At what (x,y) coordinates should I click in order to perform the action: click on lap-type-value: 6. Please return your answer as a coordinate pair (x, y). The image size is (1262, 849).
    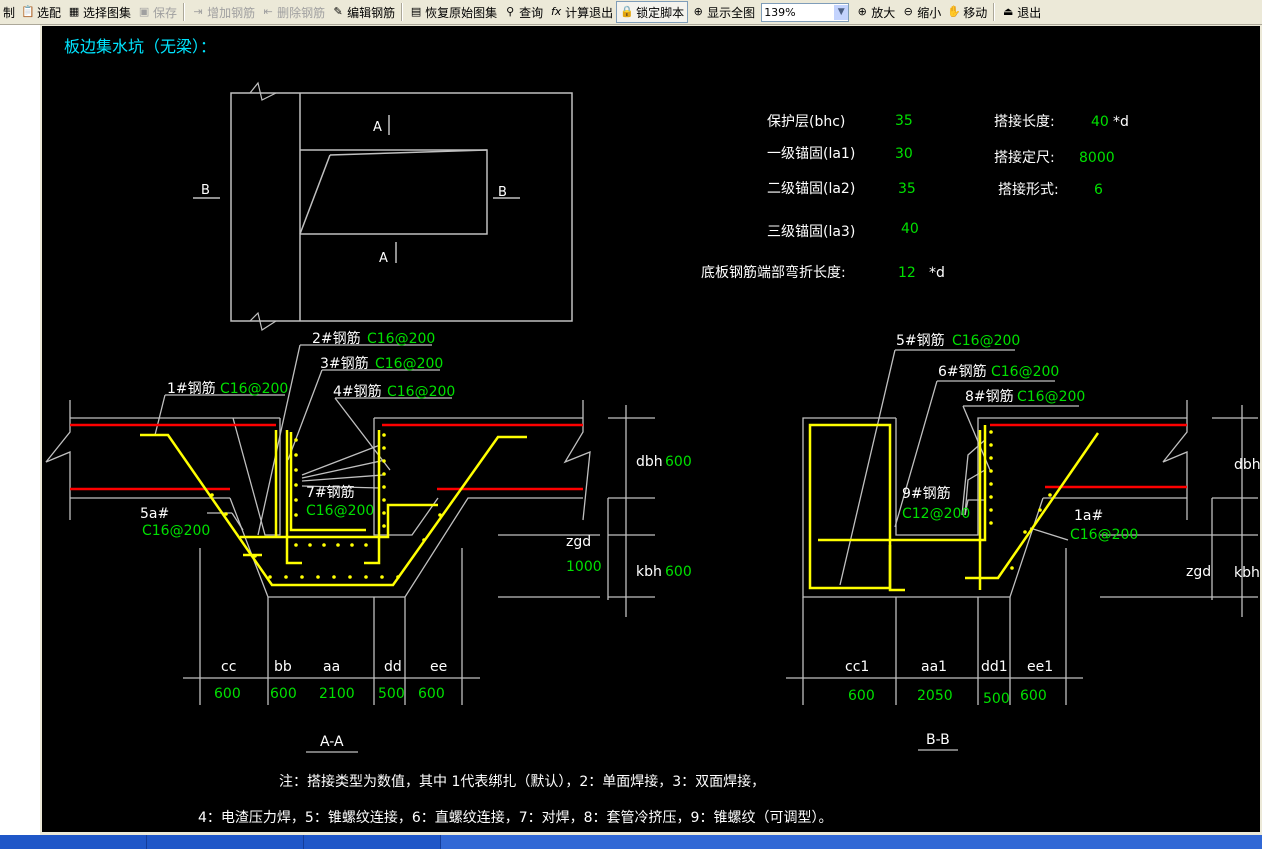
    Looking at the image, I should click on (1098, 190).